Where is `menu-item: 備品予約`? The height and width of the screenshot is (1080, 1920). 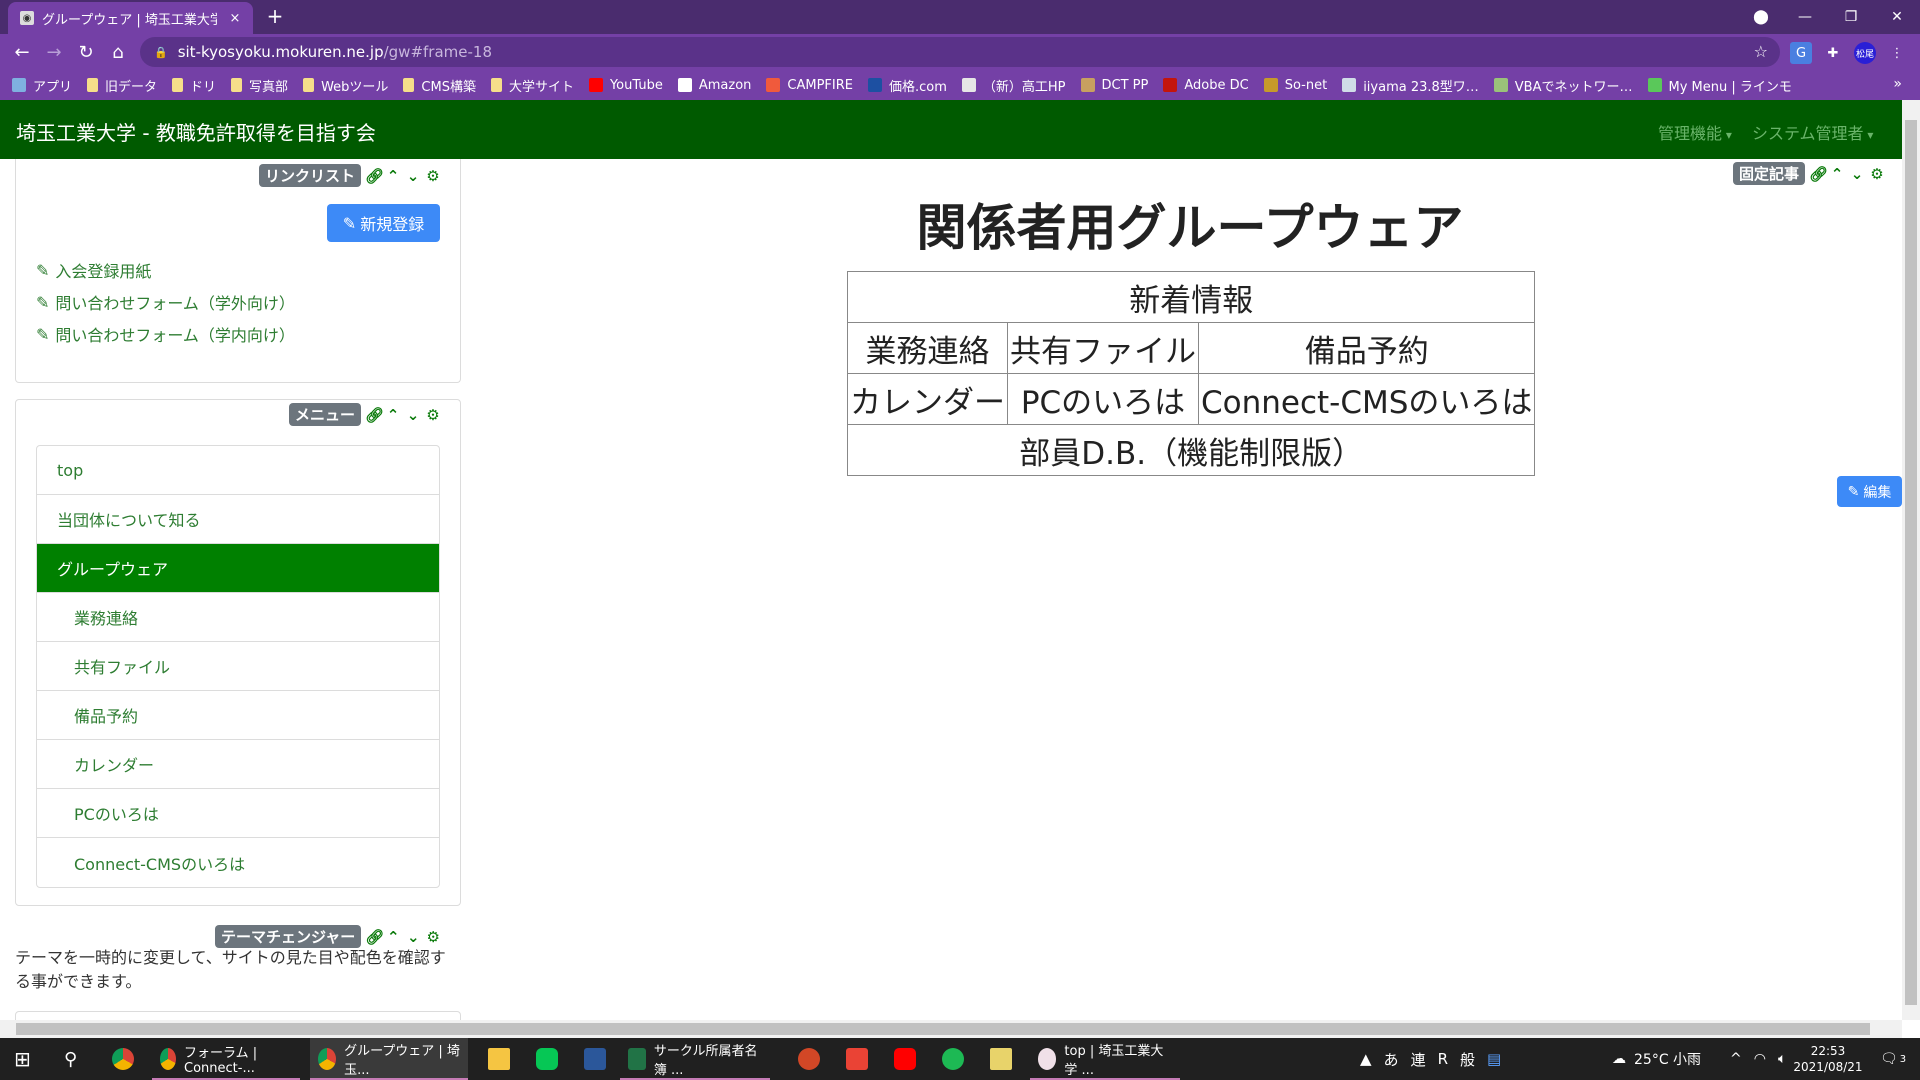
menu-item: 備品予約 is located at coordinates (238, 715).